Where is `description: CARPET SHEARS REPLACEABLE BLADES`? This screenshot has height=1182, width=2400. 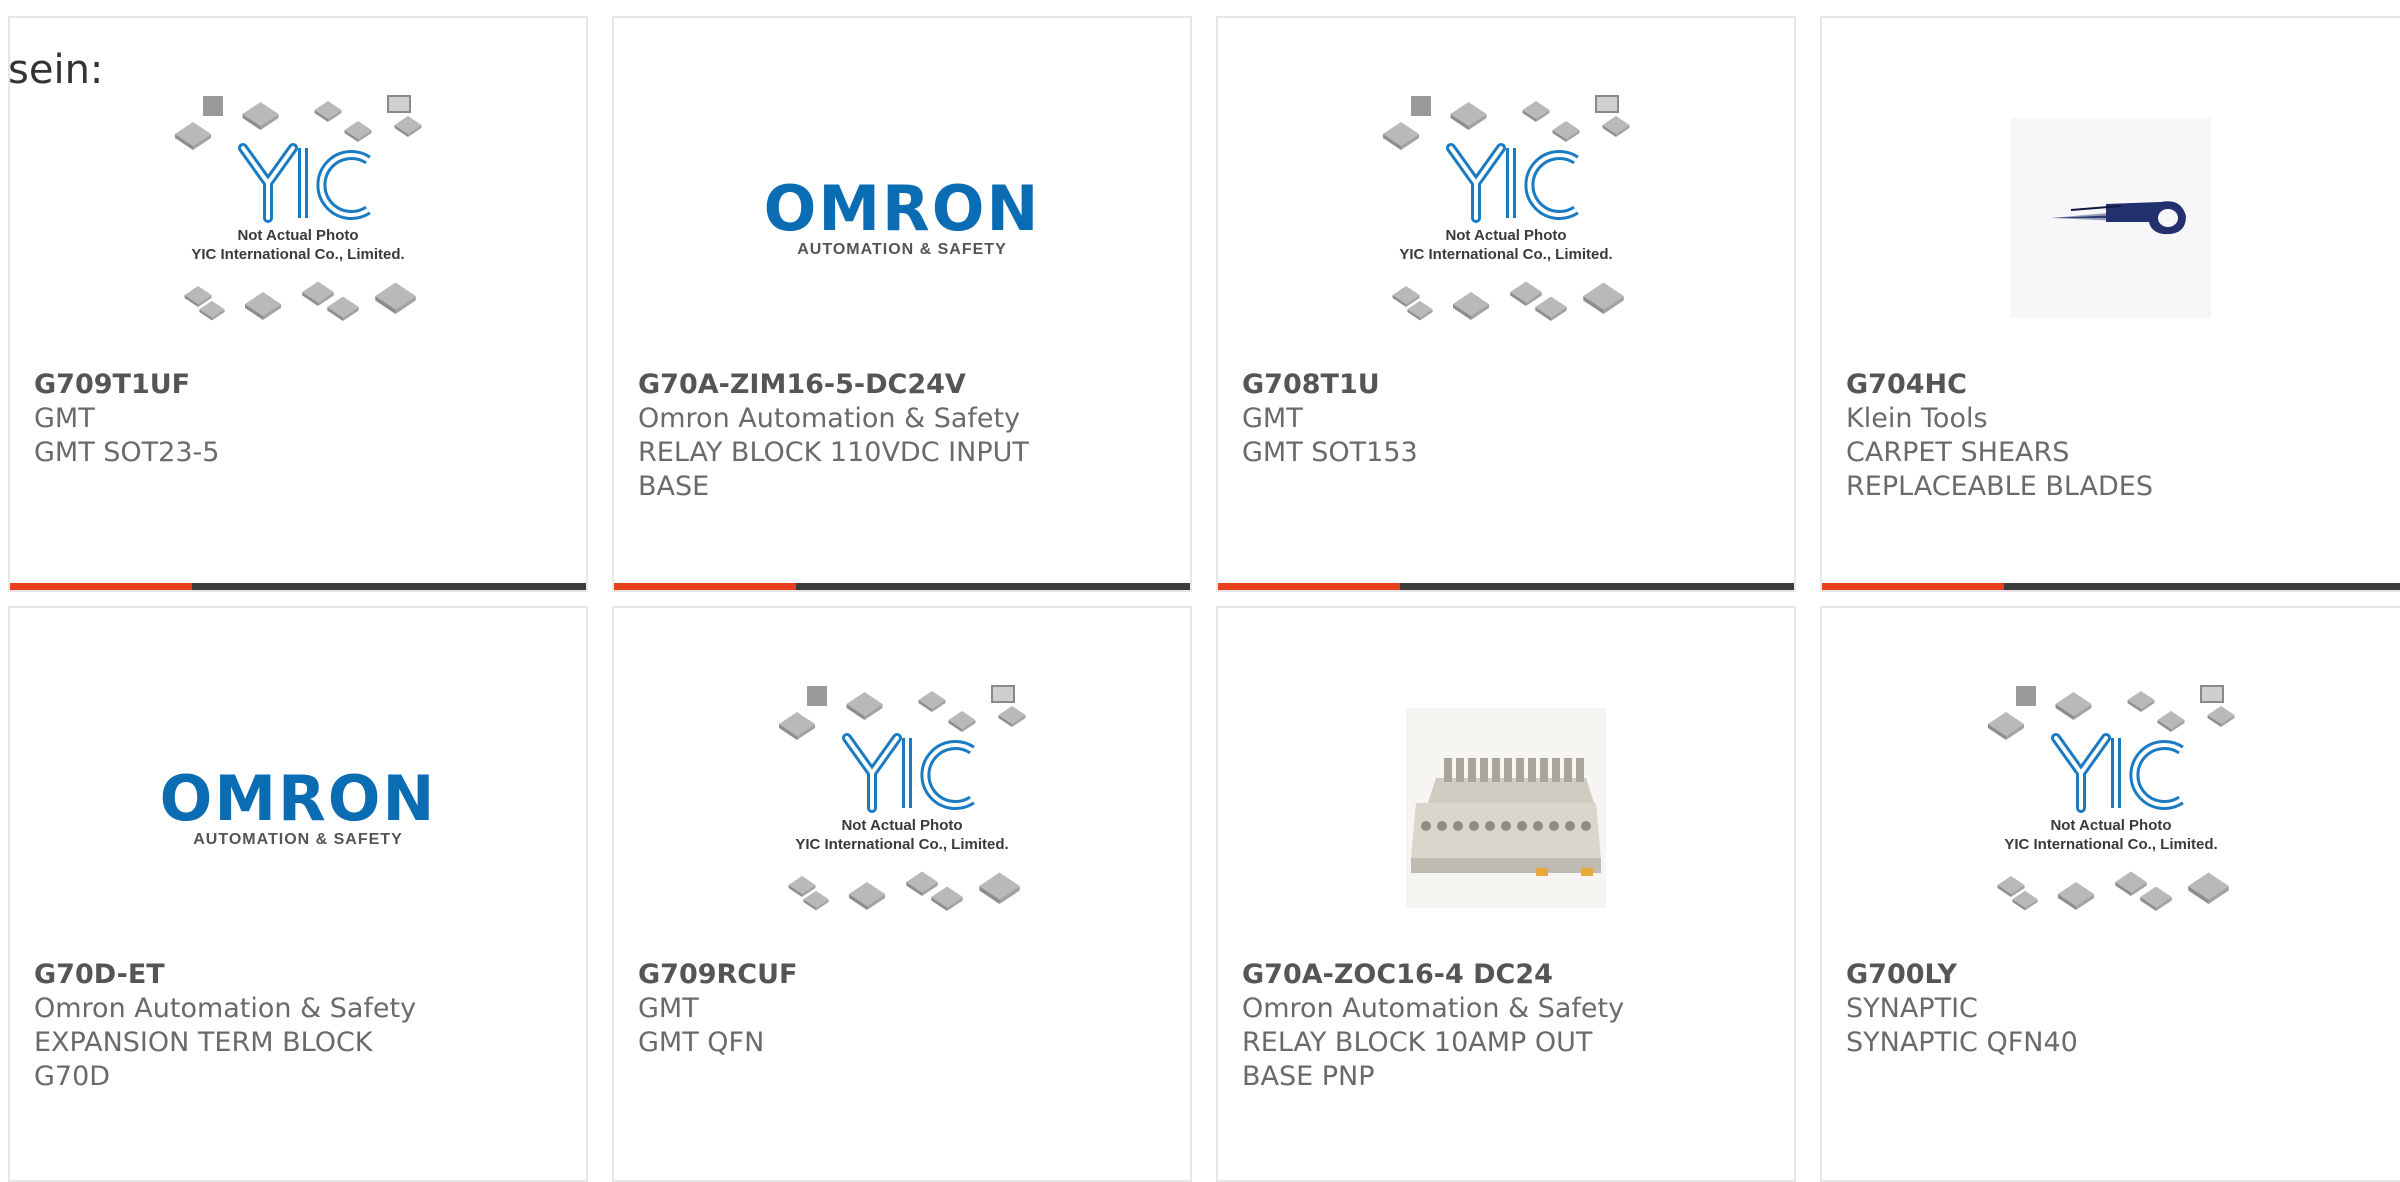
description: CARPET SHEARS REPLACEABLE BLADES is located at coordinates (1999, 469).